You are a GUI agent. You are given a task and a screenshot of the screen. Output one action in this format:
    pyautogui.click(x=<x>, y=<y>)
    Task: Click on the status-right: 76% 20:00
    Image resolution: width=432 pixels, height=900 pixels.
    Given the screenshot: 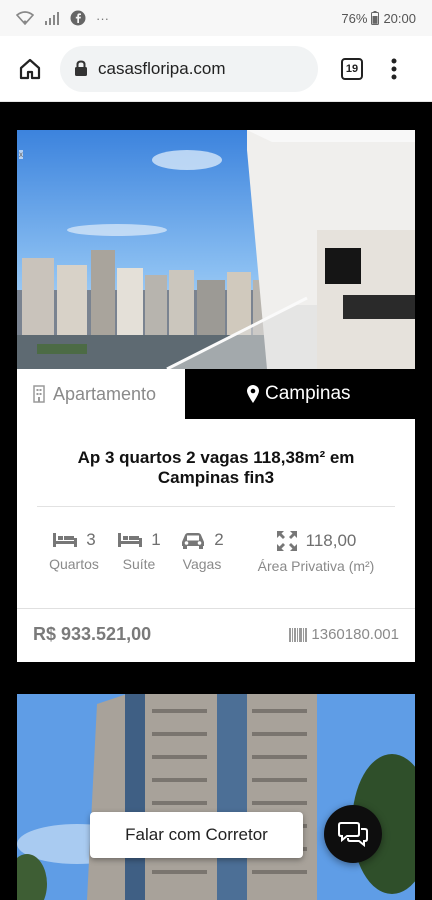 What is the action you would take?
    pyautogui.click(x=378, y=18)
    